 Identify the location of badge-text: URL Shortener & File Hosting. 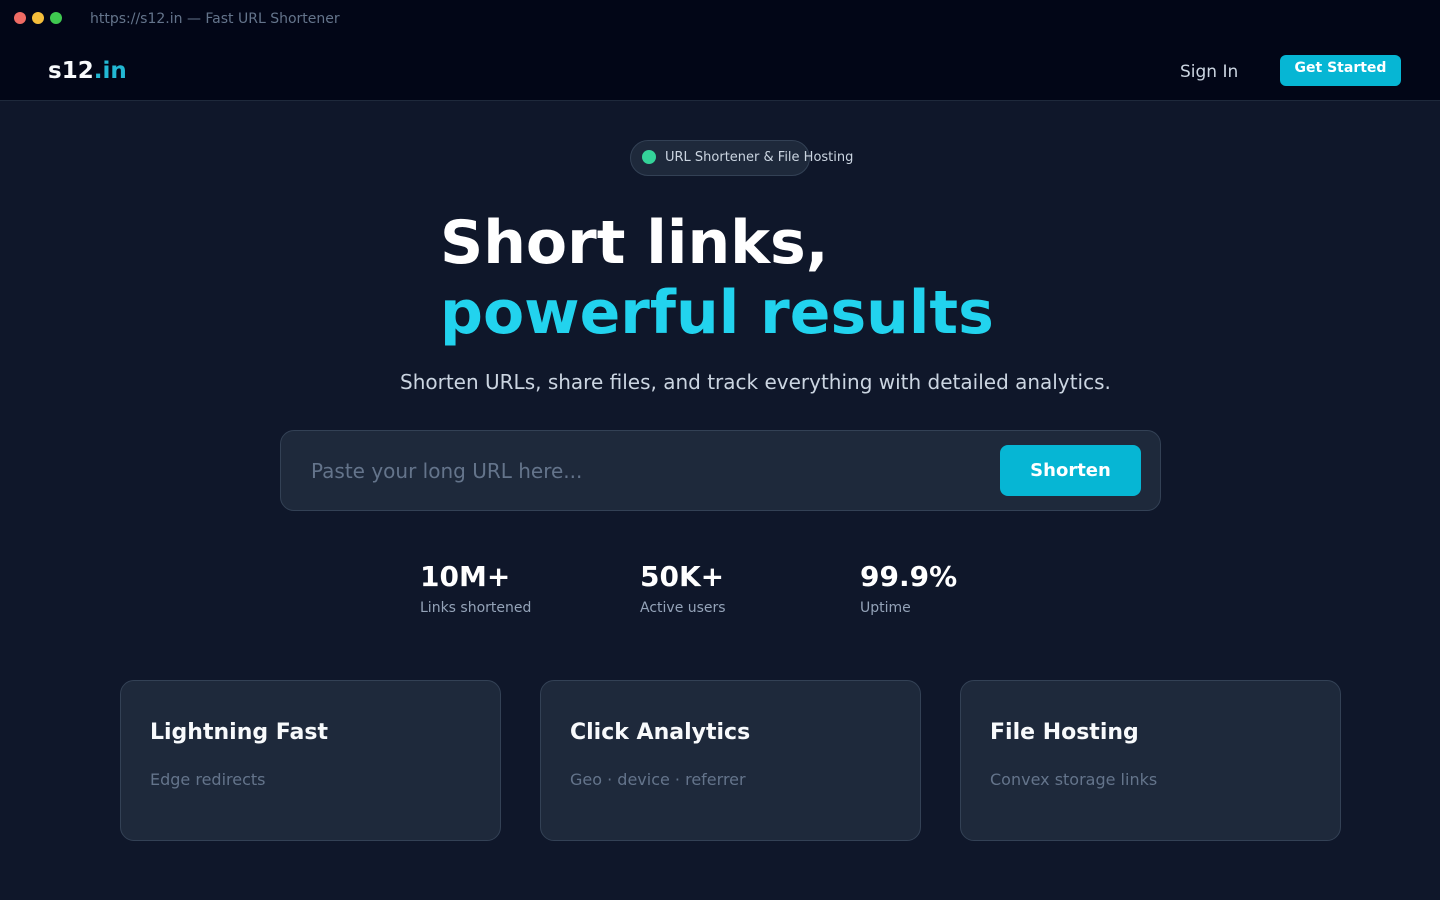
(759, 157).